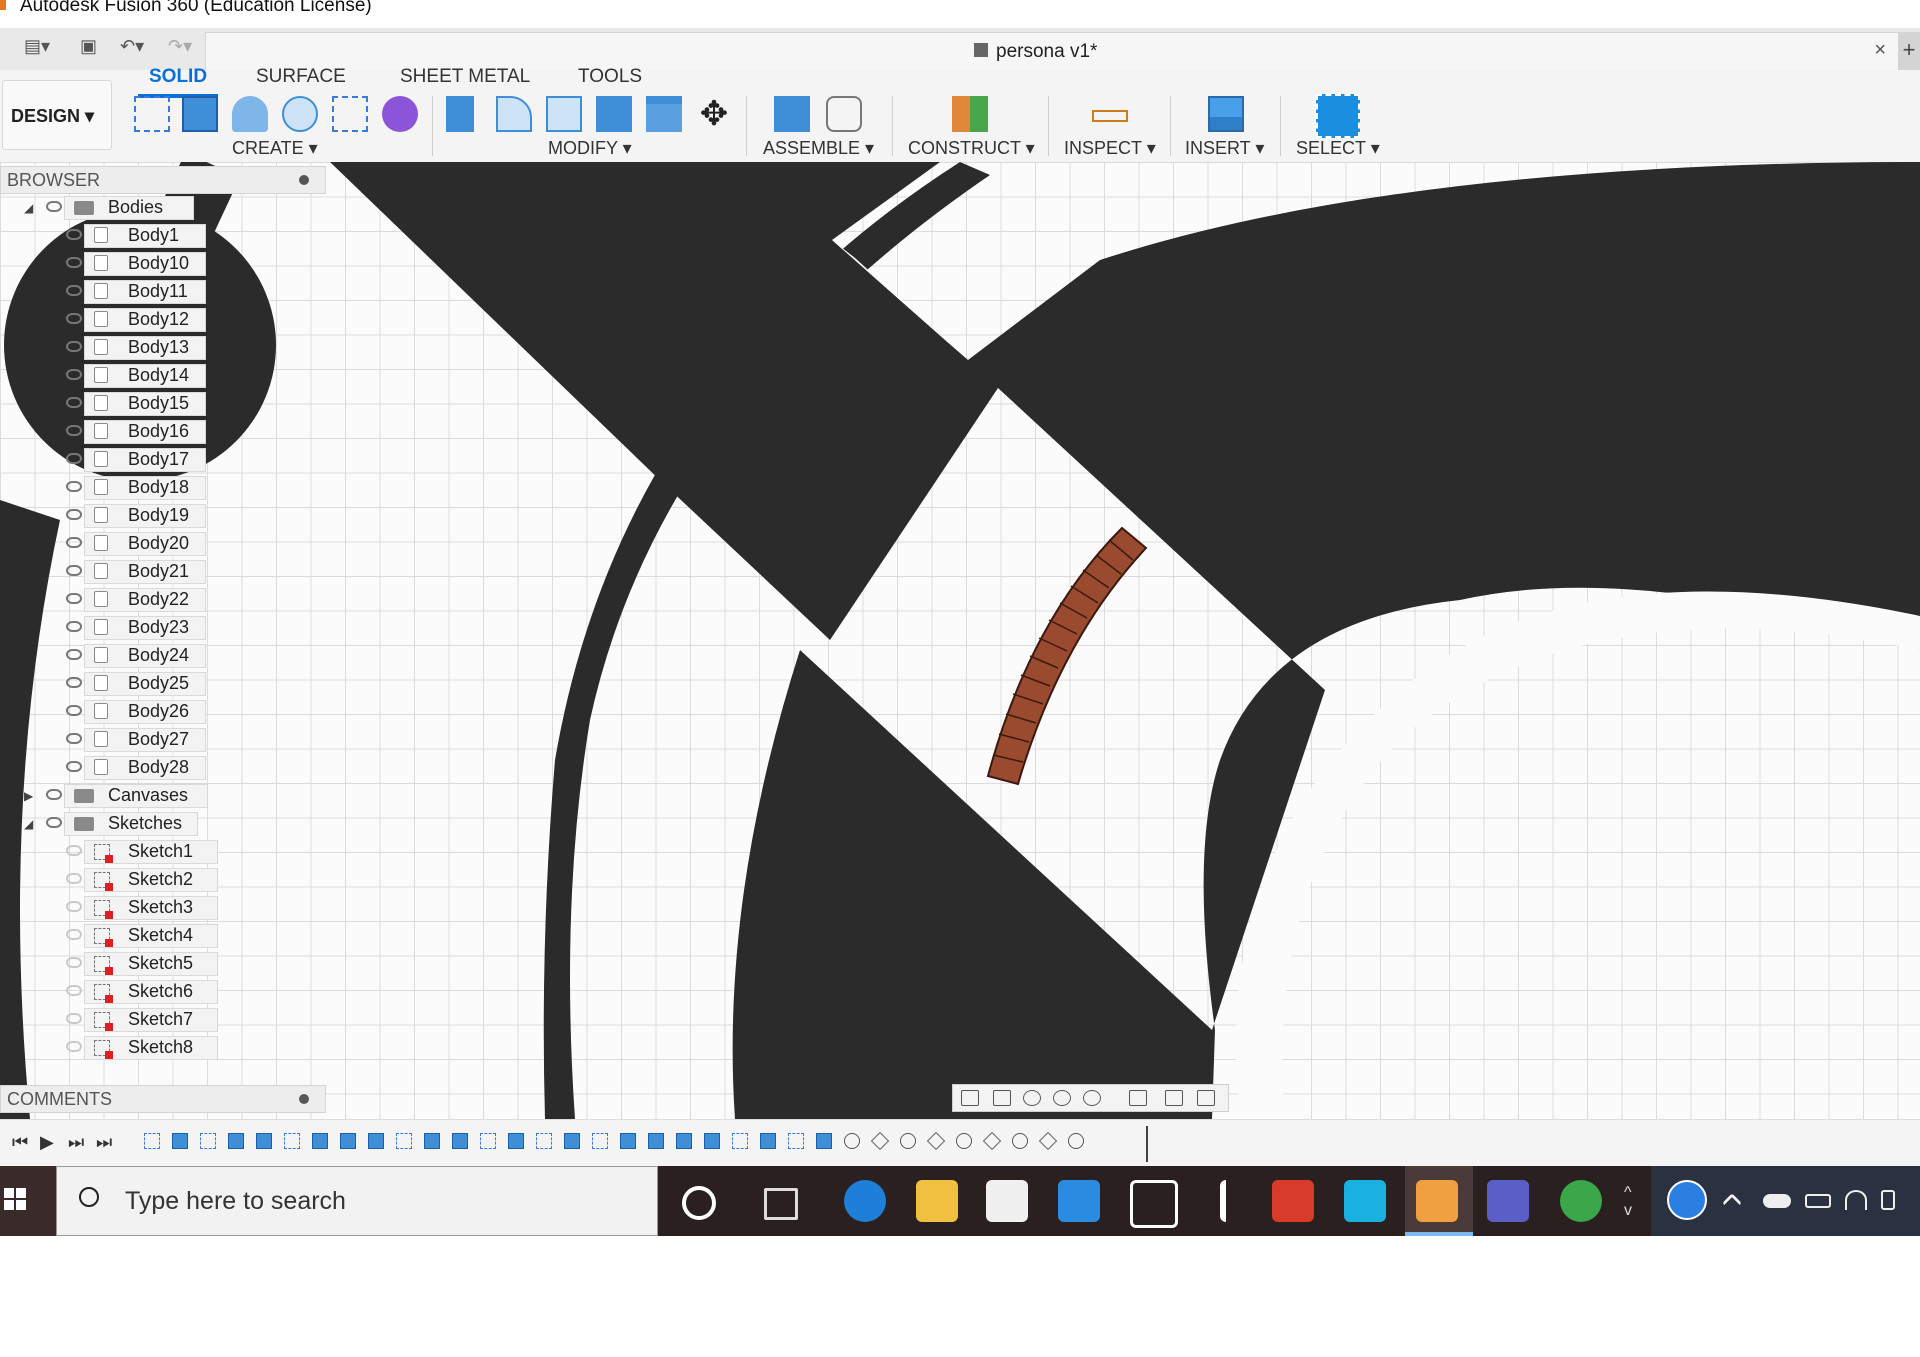 The width and height of the screenshot is (1920, 1357). Describe the element at coordinates (165, 404) in the screenshot. I see `browser-body-item: Body15` at that location.